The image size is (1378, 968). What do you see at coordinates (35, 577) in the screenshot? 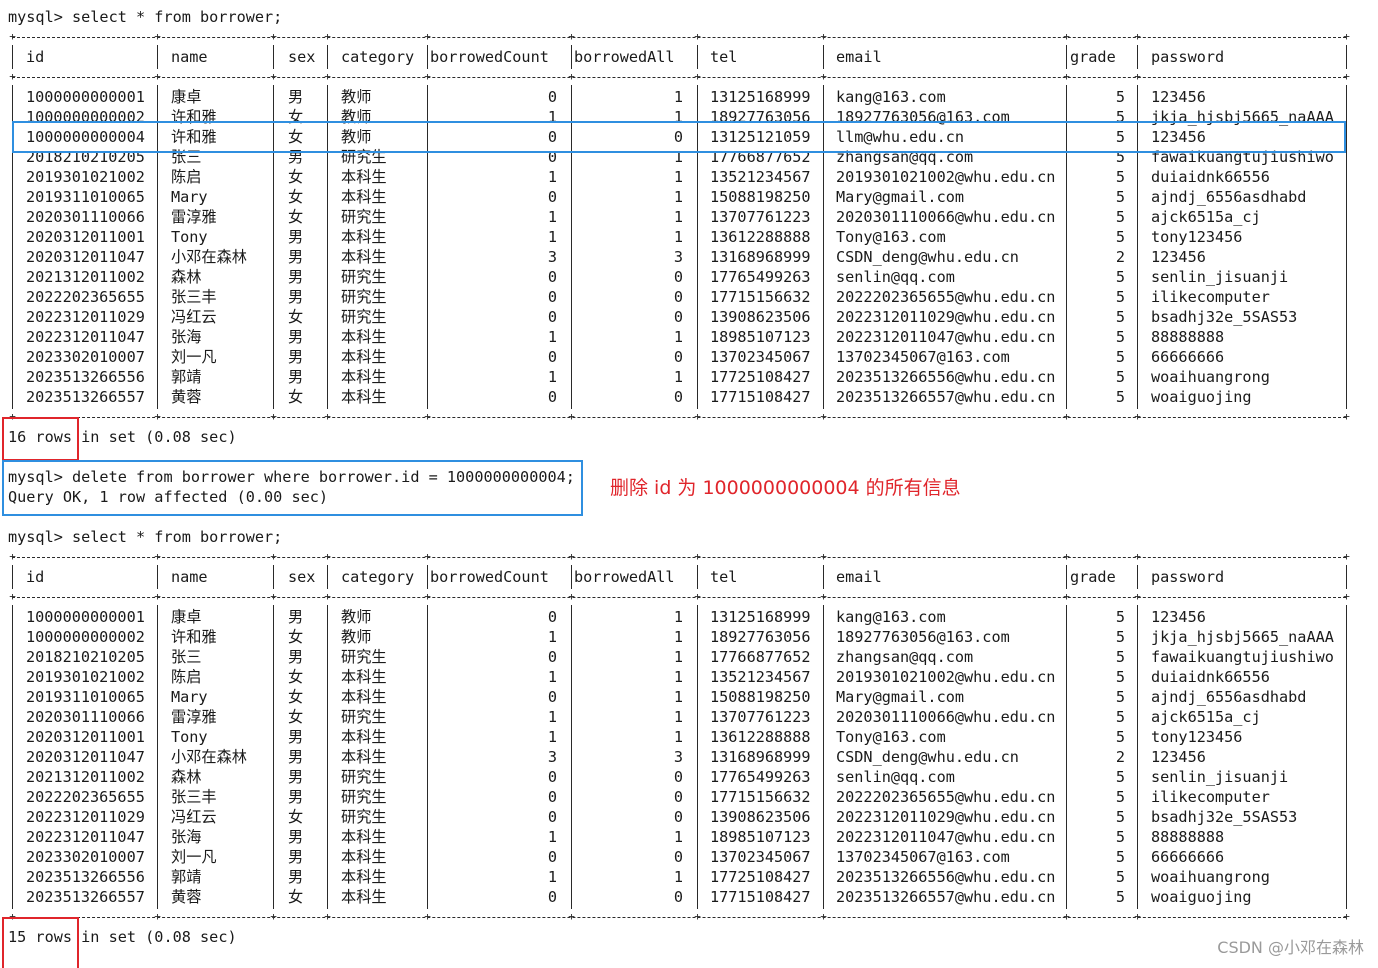
I see `column-header-id: id` at bounding box center [35, 577].